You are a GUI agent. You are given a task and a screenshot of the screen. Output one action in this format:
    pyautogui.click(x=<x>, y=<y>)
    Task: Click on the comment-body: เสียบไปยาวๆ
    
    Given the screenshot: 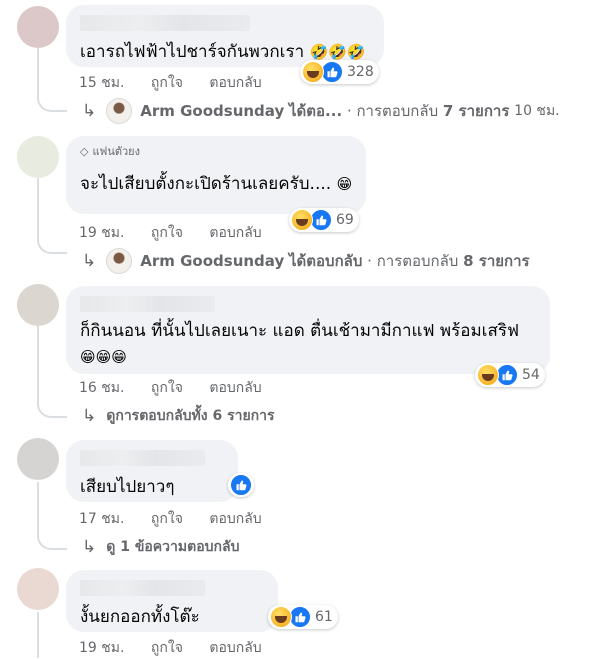 What is the action you would take?
    pyautogui.click(x=127, y=487)
    